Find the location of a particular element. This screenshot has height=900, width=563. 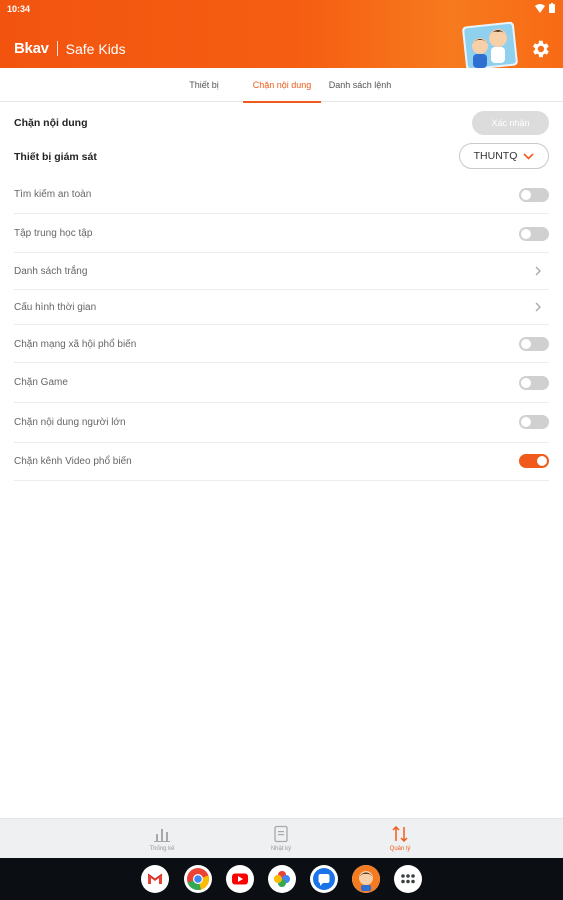

system-dock is located at coordinates (281, 879).